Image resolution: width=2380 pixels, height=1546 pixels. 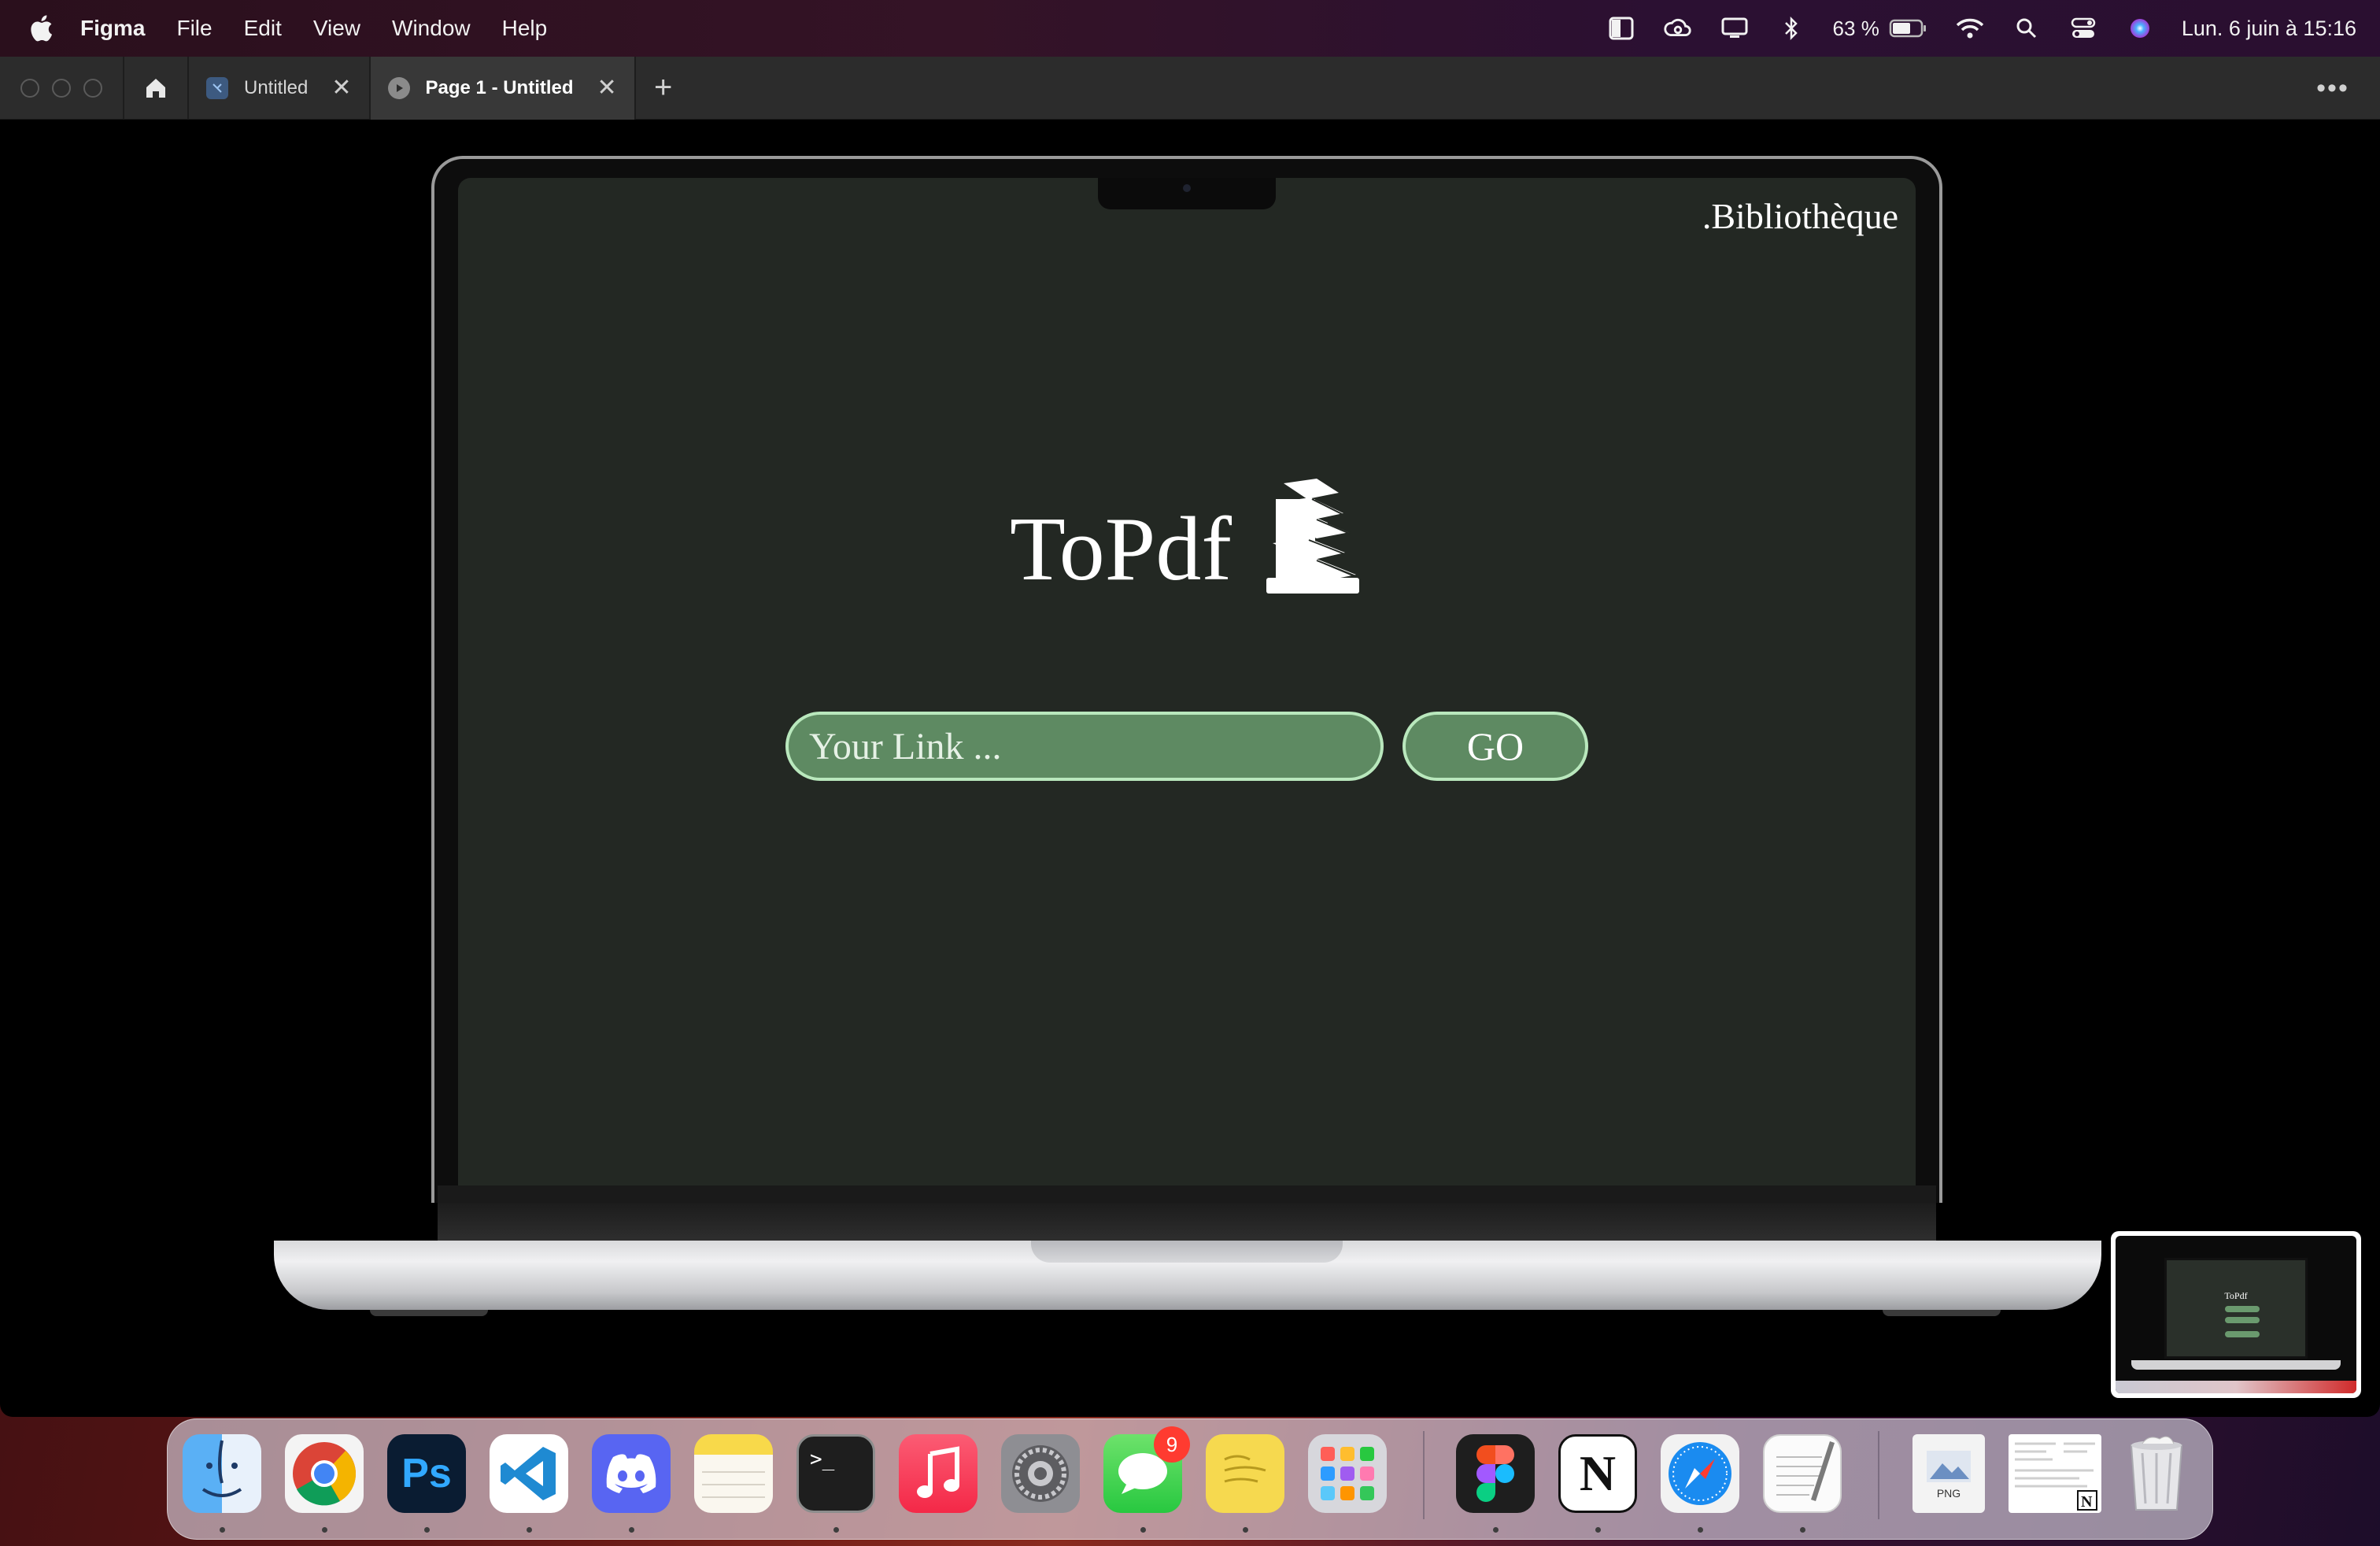 I want to click on link-input, so click(x=1084, y=746).